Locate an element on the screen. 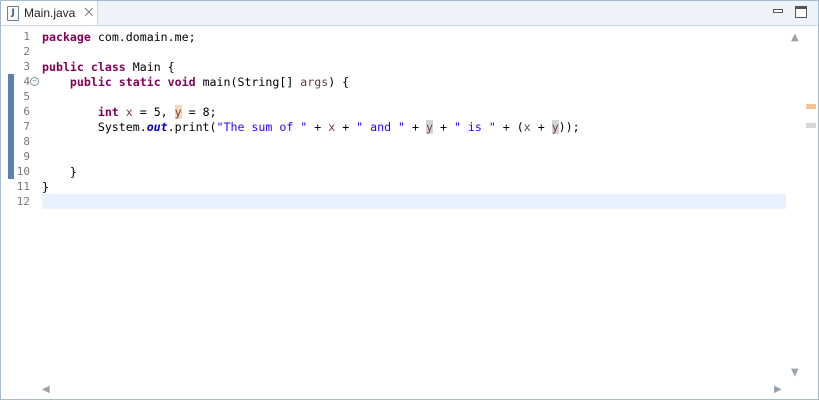 The image size is (819, 400). code-token: void is located at coordinates (181, 82).